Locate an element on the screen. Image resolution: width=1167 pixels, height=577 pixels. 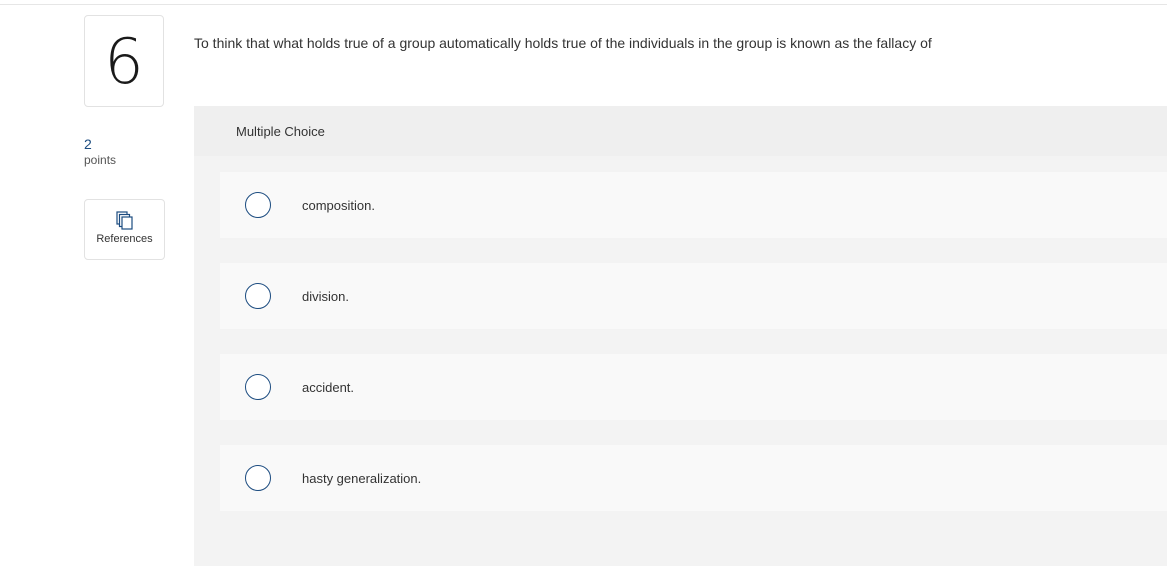
choice-composition: composition. is located at coordinates (693, 205).